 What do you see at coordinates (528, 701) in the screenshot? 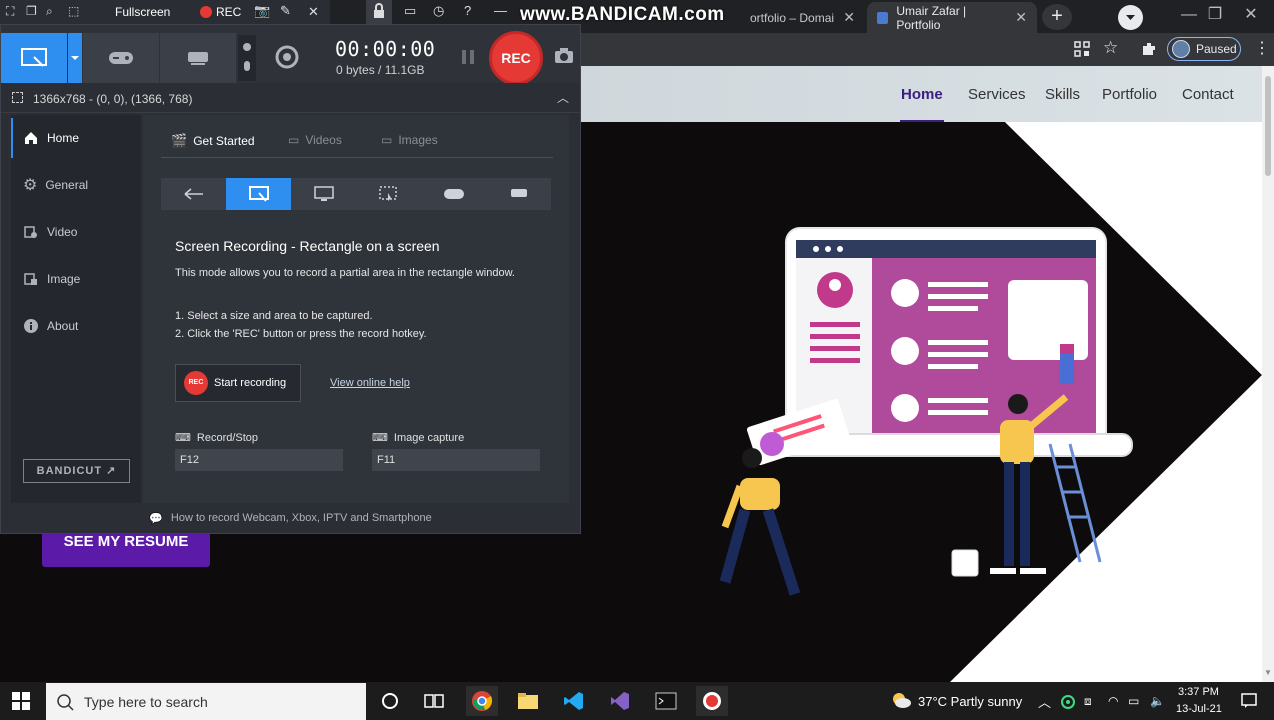
I see `file-explorer-icon` at bounding box center [528, 701].